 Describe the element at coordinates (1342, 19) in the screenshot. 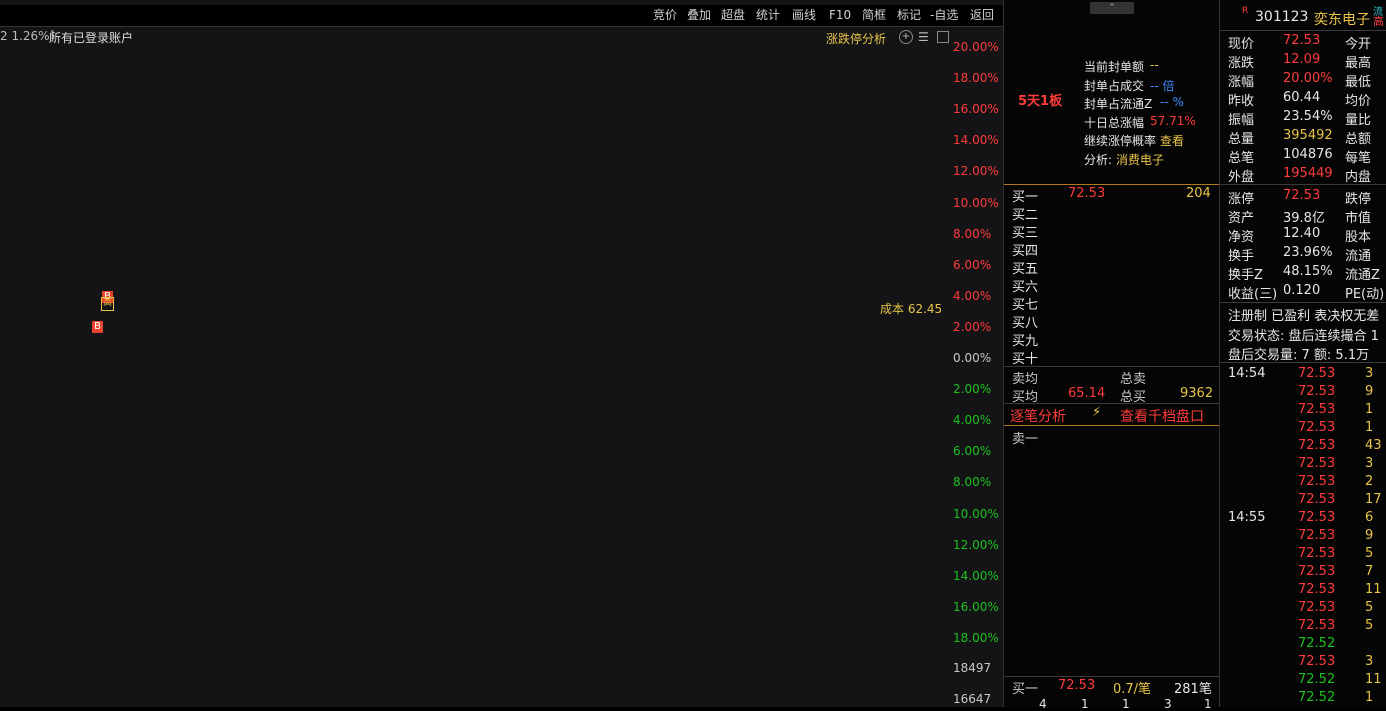

I see `stock-name: 奕东电子` at that location.